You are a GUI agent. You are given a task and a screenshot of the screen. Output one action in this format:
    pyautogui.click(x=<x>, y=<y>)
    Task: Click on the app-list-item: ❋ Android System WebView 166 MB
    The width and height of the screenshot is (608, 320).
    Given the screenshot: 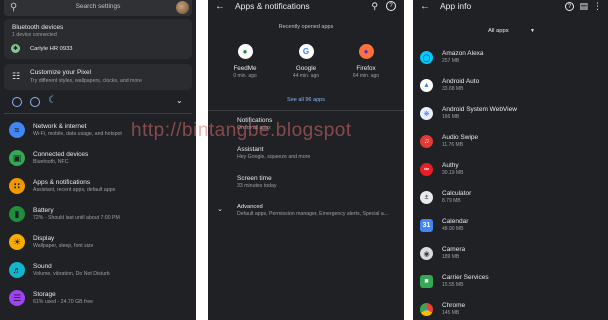 What is the action you would take?
    pyautogui.click(x=510, y=117)
    